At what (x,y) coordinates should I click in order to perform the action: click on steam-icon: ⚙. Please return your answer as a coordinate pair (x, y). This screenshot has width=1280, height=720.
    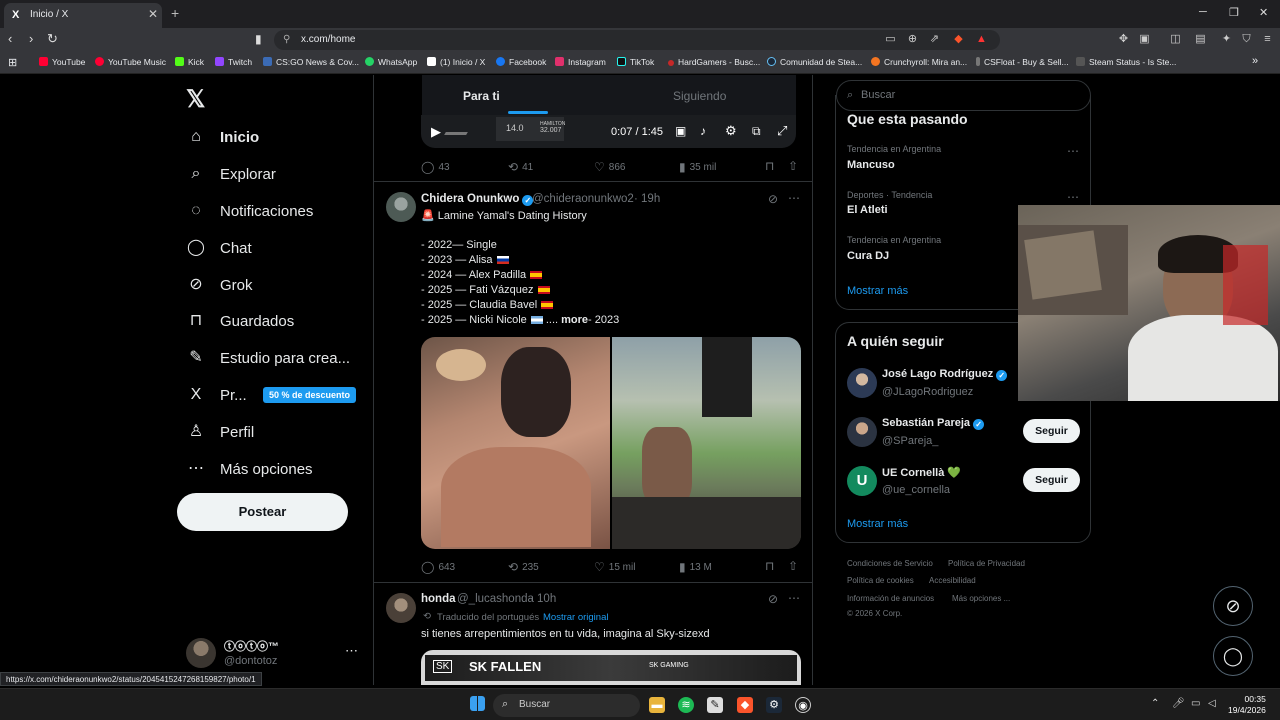
    Looking at the image, I should click on (774, 705).